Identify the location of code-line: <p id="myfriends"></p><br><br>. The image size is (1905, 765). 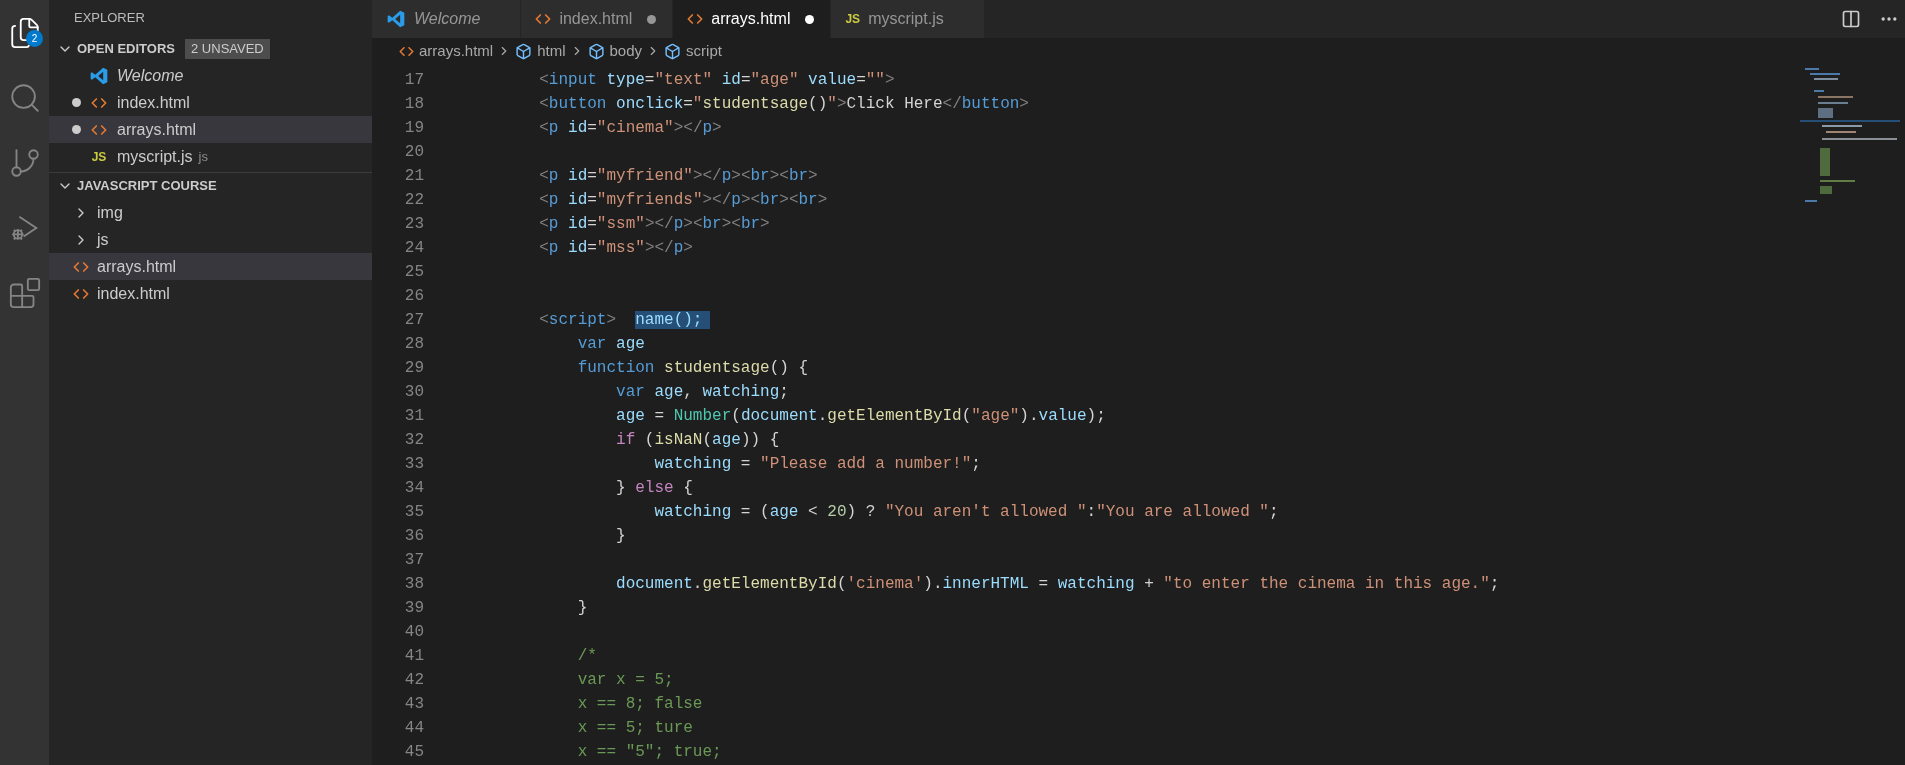
(683, 200).